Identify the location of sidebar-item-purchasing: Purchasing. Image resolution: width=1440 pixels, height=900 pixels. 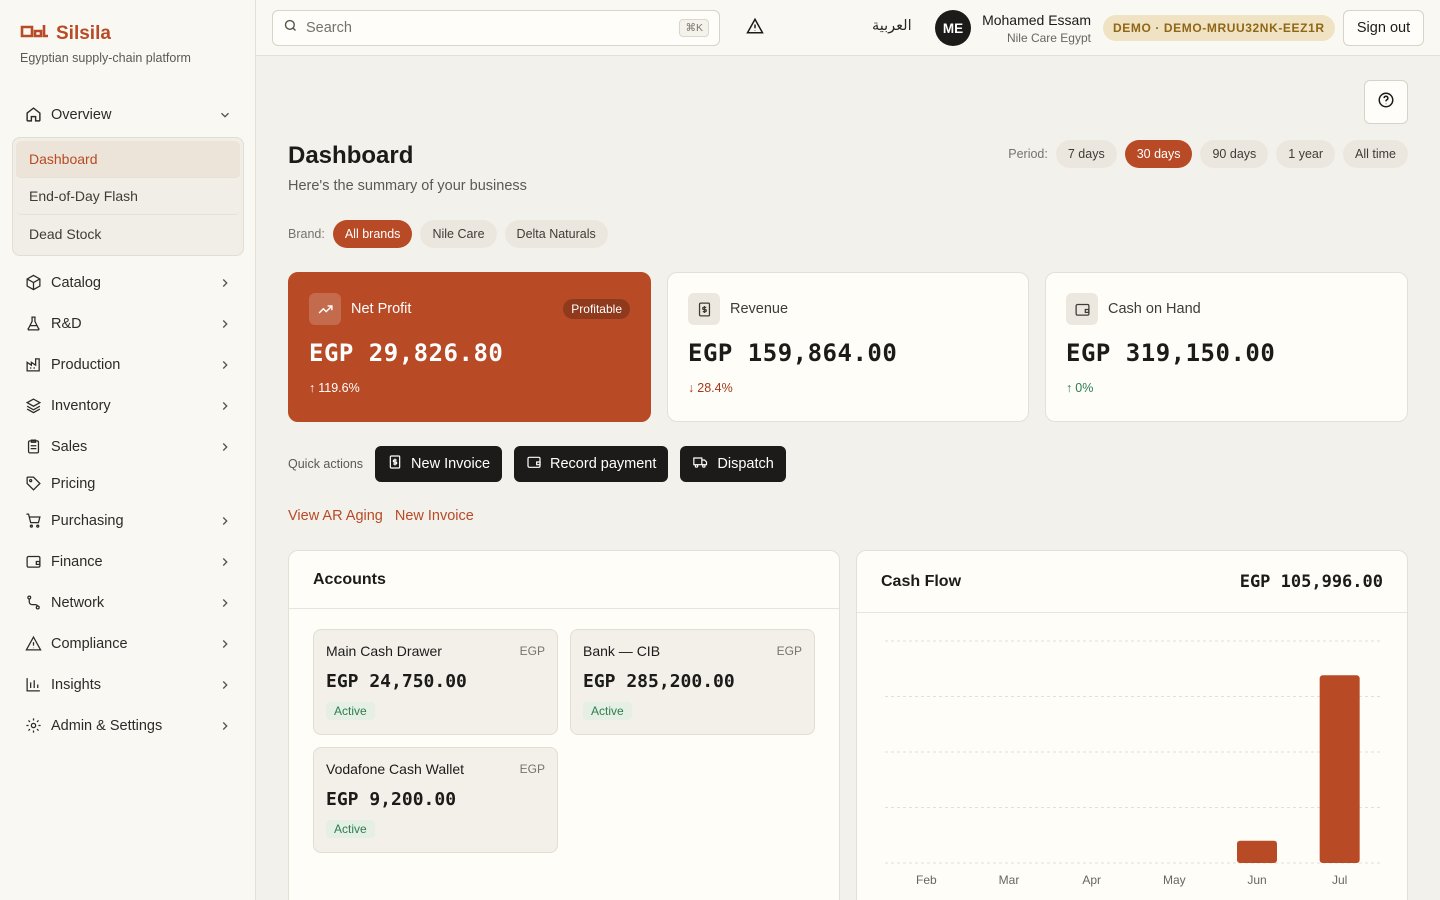
(128, 520).